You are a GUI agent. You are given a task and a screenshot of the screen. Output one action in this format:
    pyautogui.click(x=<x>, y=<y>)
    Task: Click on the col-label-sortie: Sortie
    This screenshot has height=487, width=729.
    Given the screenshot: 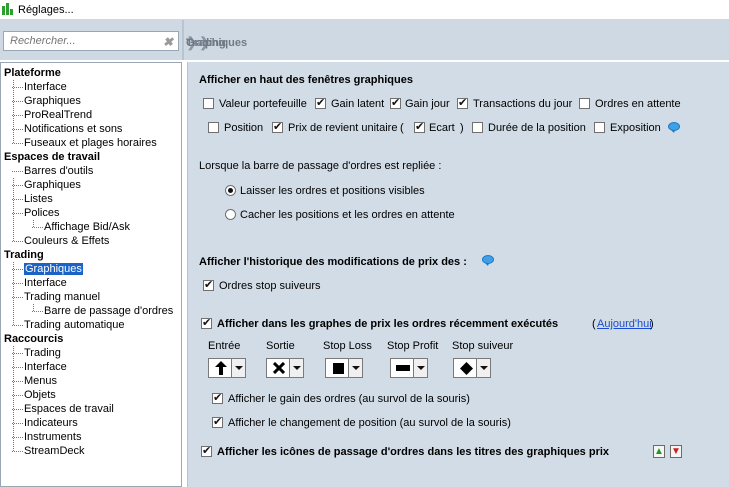 What is the action you would take?
    pyautogui.click(x=280, y=346)
    